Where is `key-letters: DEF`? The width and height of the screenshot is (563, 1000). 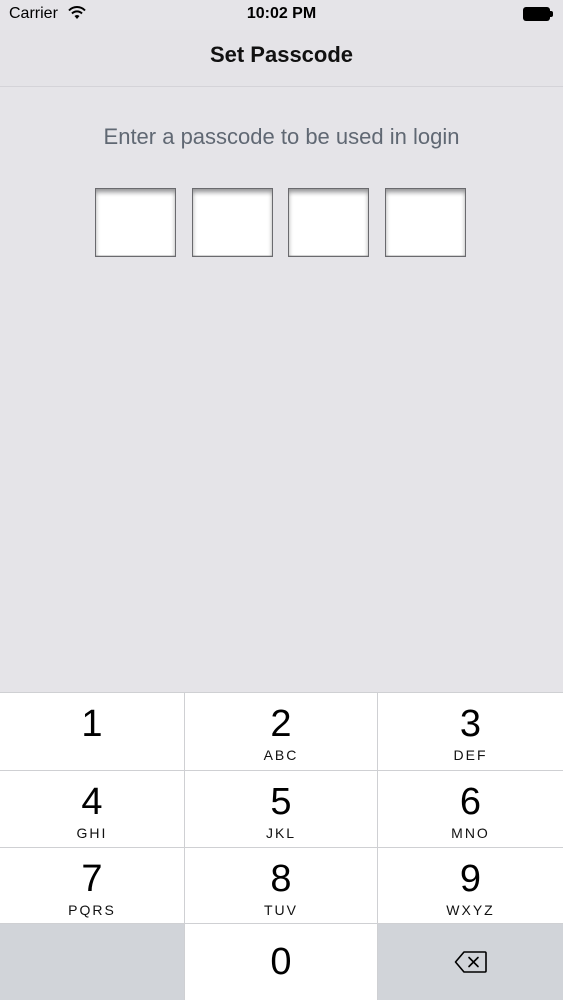
key-letters: DEF is located at coordinates (470, 755).